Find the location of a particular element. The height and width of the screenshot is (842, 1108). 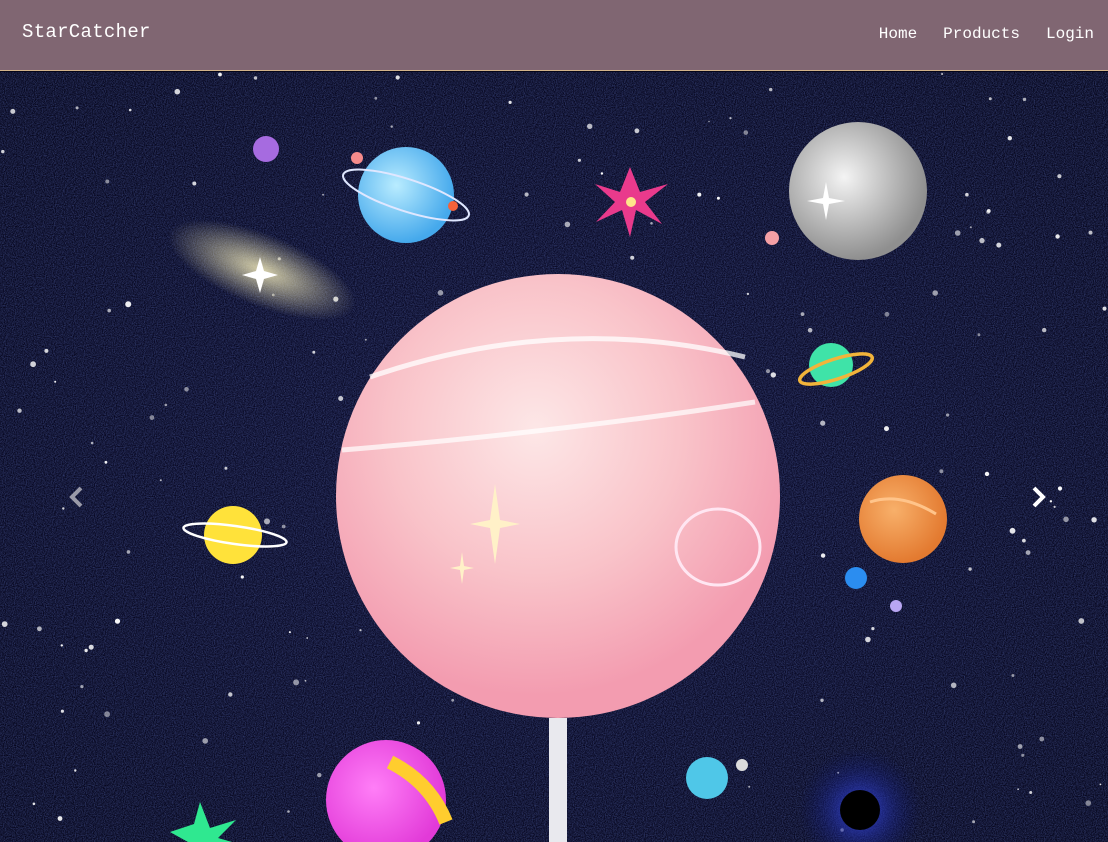

chevron-right-icon is located at coordinates (1039, 497).